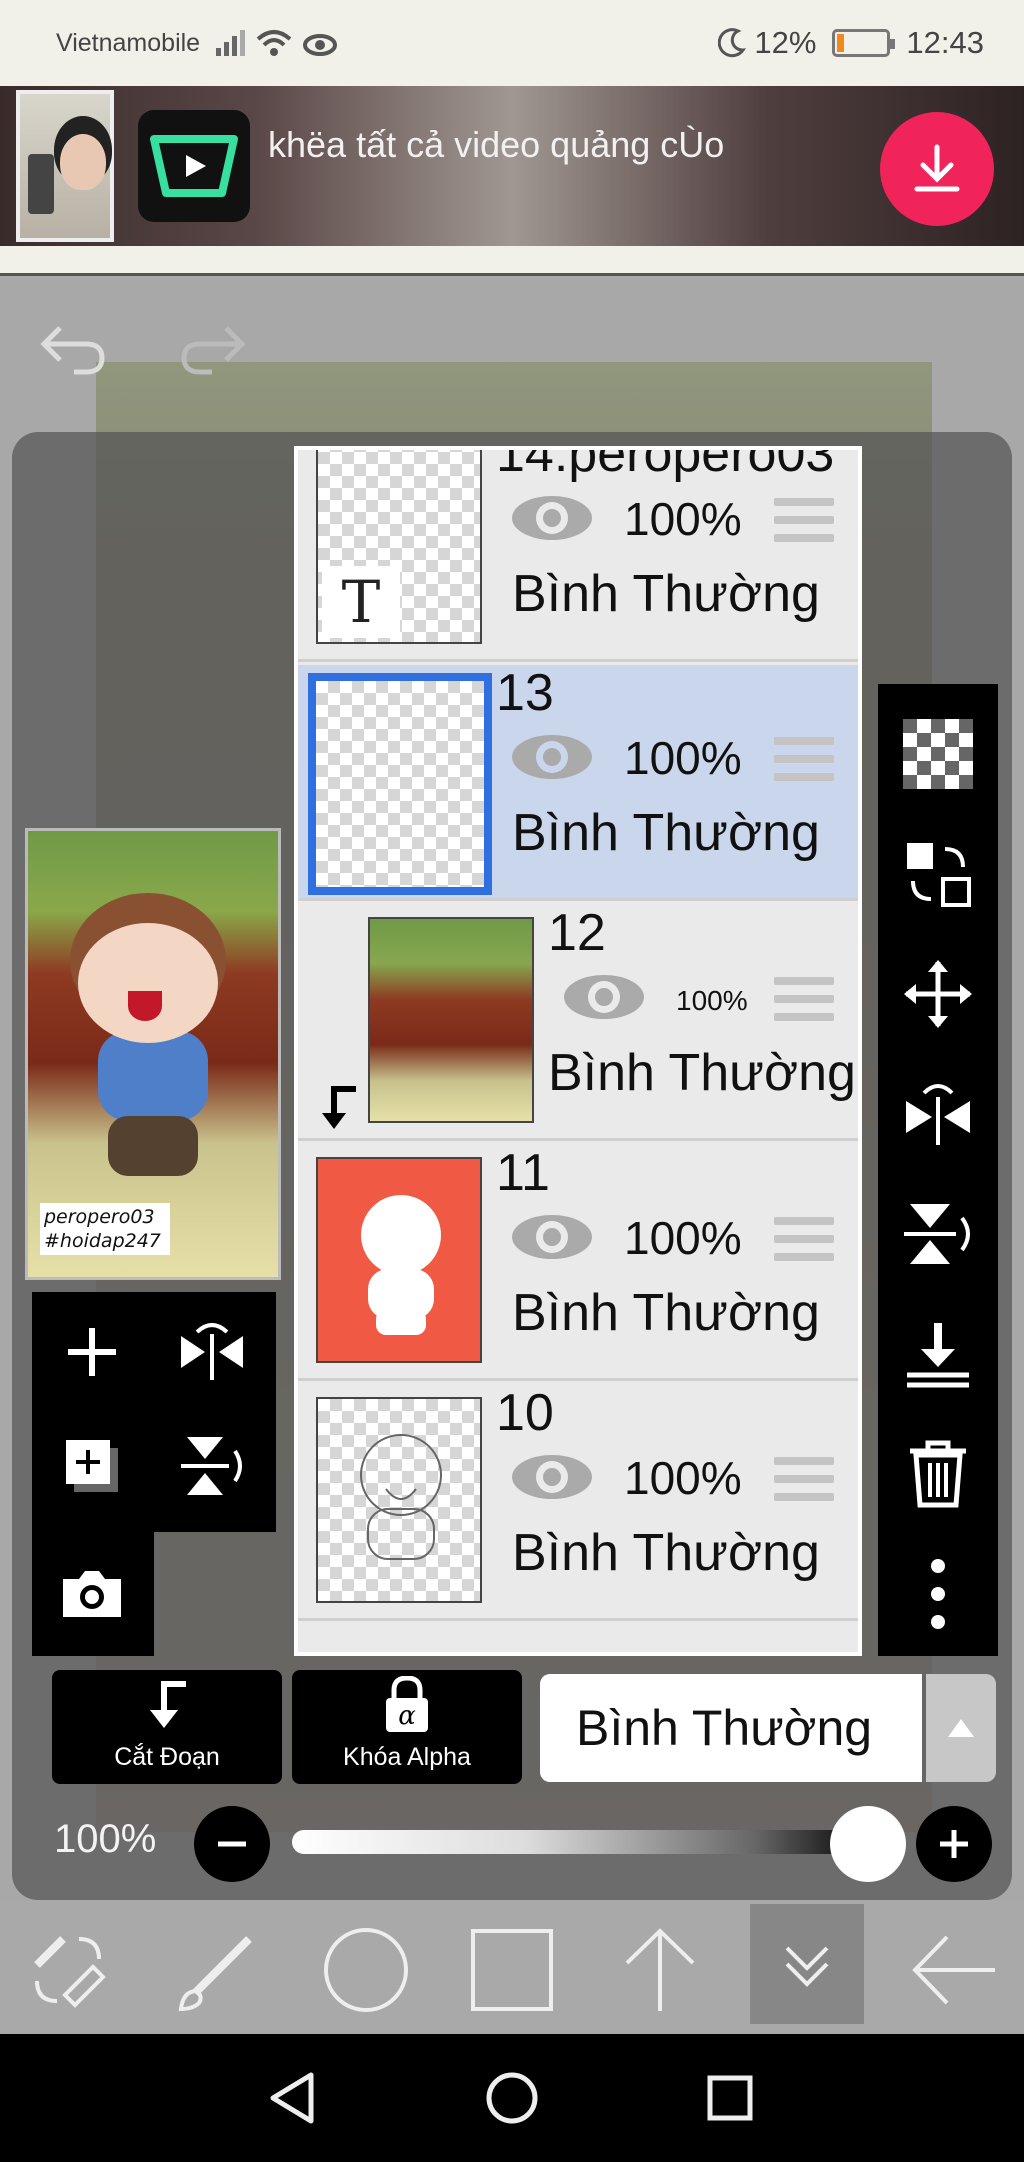  What do you see at coordinates (578, 554) in the screenshot?
I see `layer-row: T 14:peropero03 100% Bình Thường` at bounding box center [578, 554].